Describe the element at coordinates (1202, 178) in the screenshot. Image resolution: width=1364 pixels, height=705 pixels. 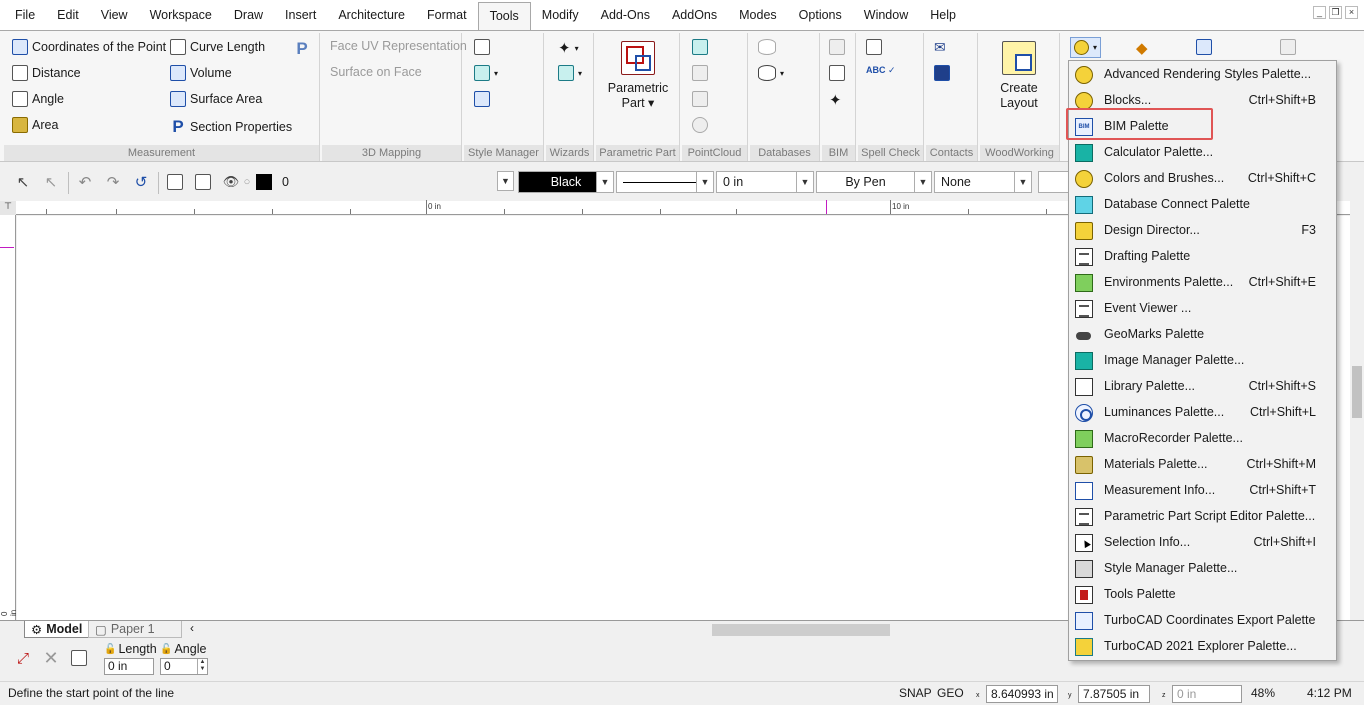
I see `menu-item-colors-and-brushes: Colors and Brushes... Ctrl+Shift+C` at that location.